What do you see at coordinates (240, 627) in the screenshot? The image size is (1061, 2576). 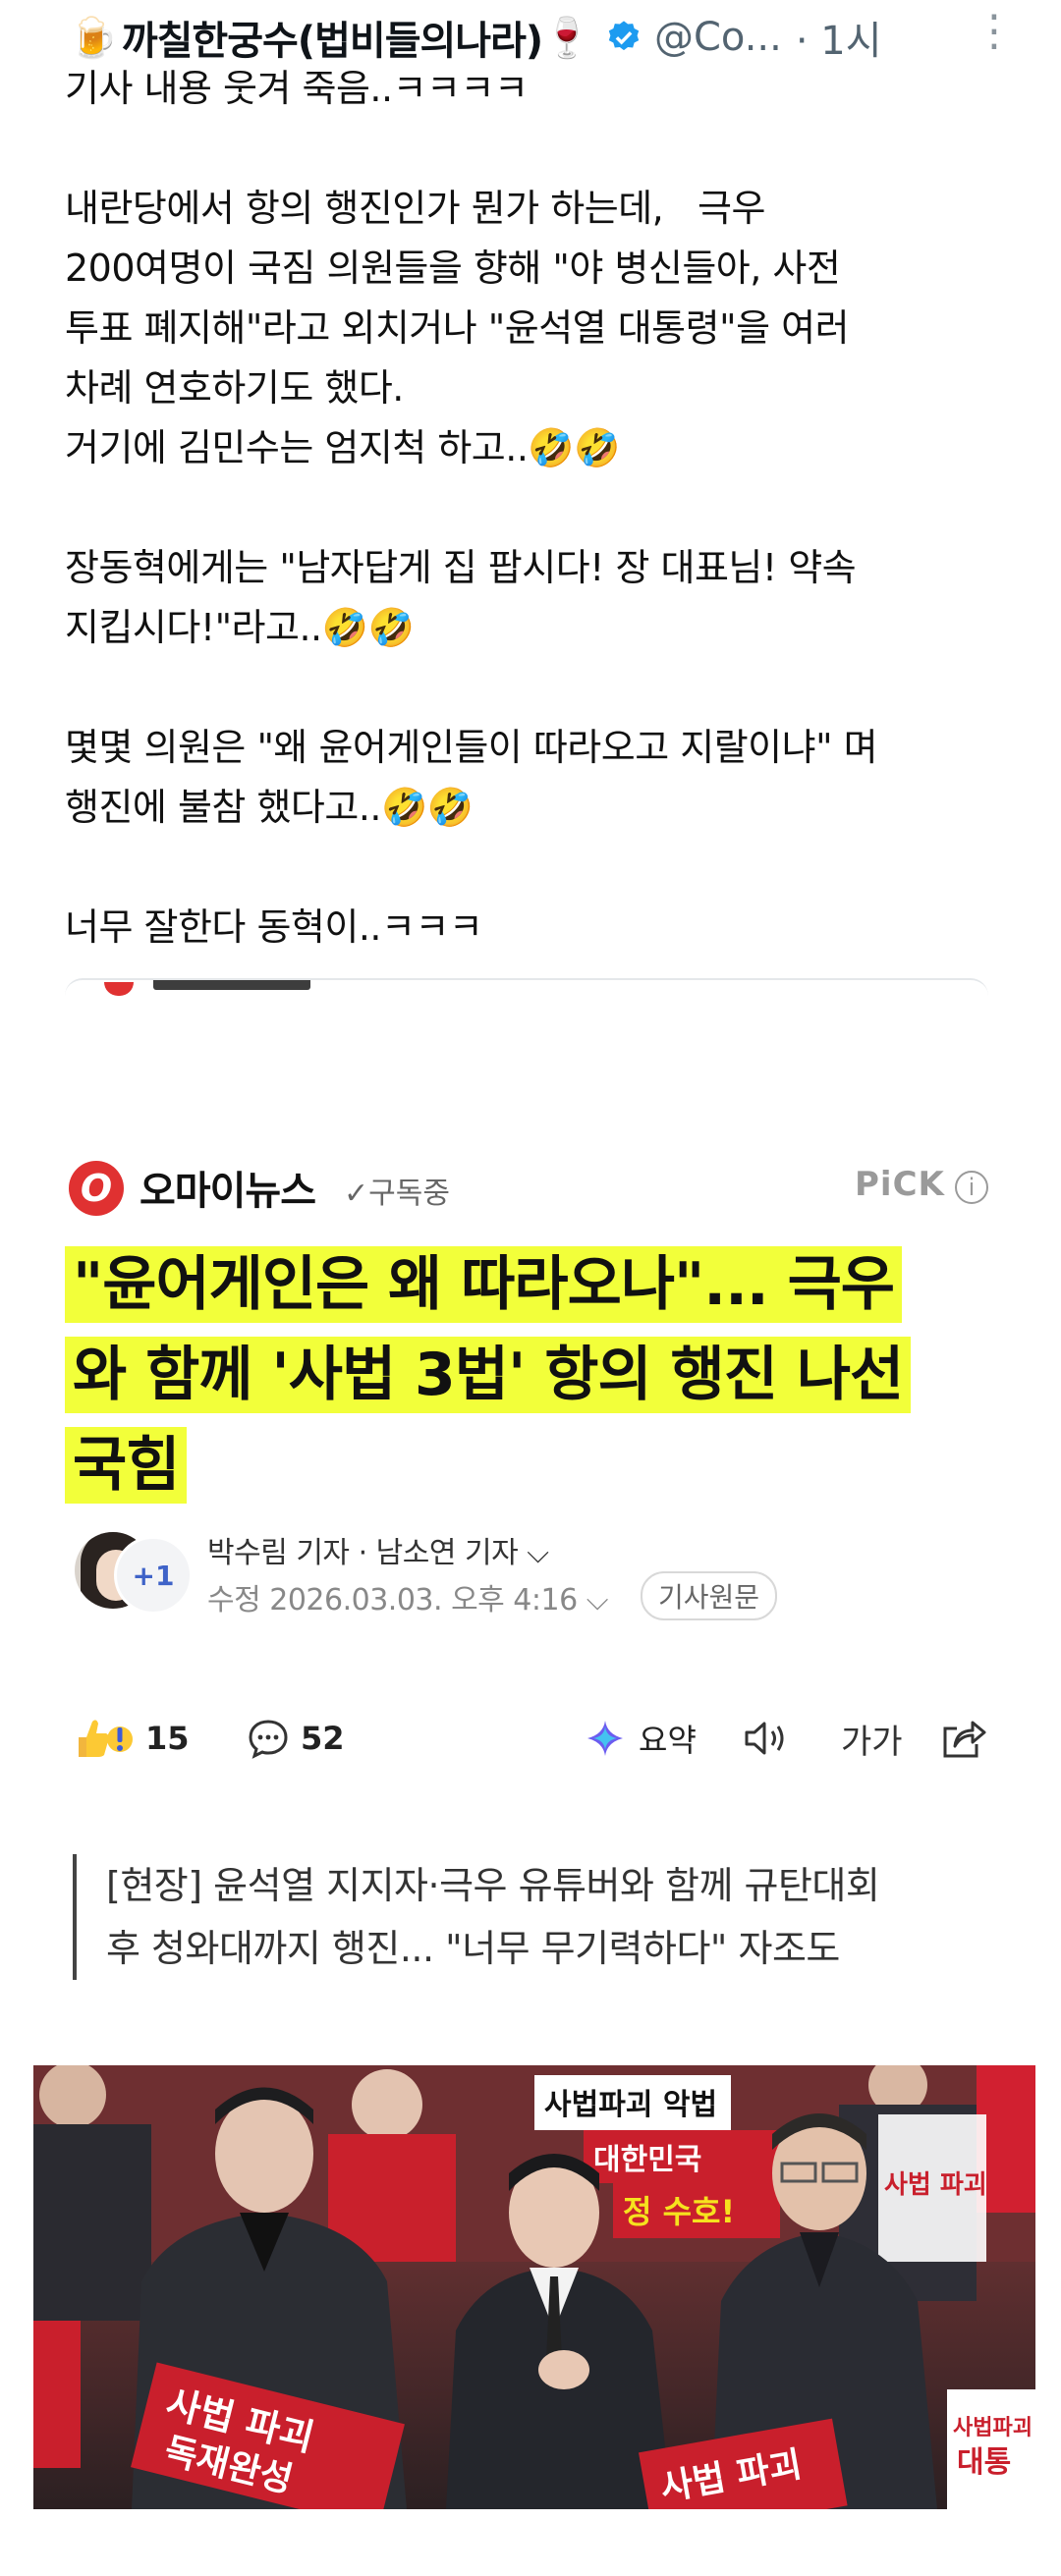 I see `tweet-line: 지킵시다!"라고..🤣🤣` at bounding box center [240, 627].